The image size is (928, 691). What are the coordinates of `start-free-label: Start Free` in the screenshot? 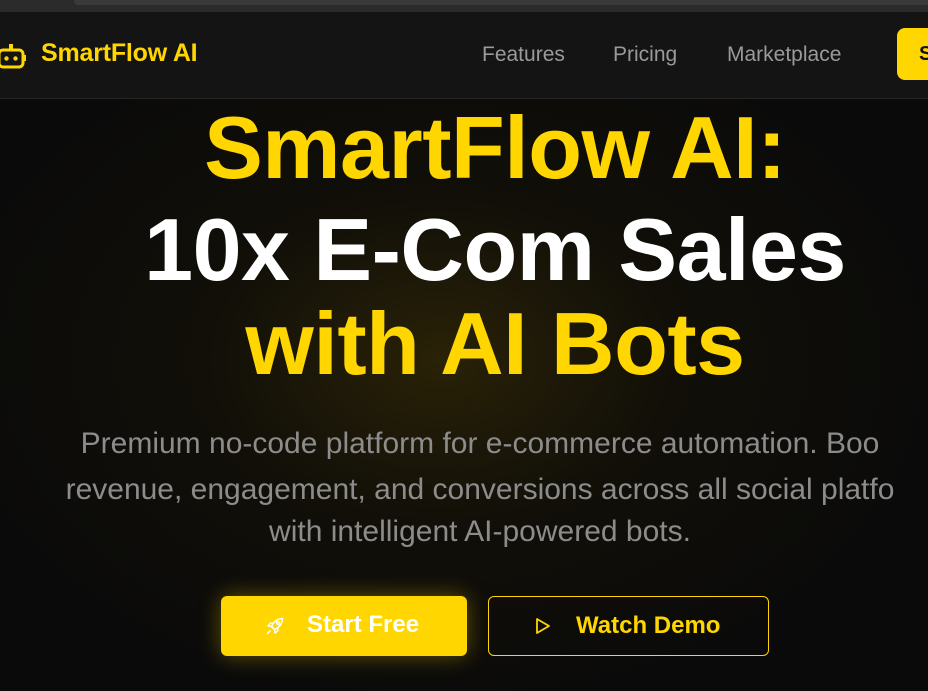 It's located at (363, 624).